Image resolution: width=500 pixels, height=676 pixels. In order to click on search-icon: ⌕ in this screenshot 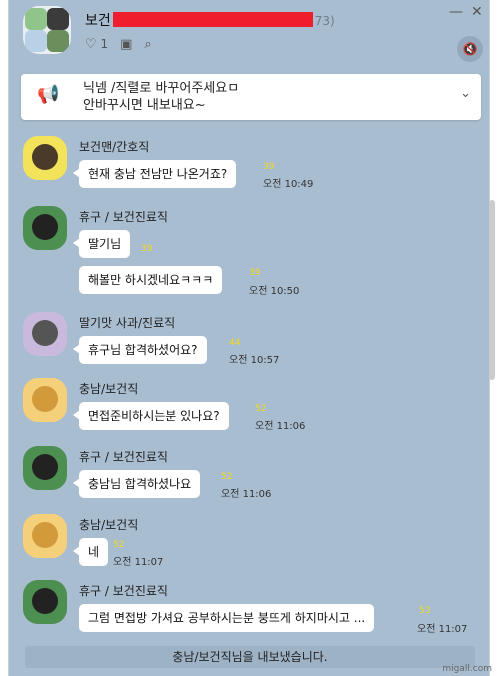, I will do `click(147, 44)`.